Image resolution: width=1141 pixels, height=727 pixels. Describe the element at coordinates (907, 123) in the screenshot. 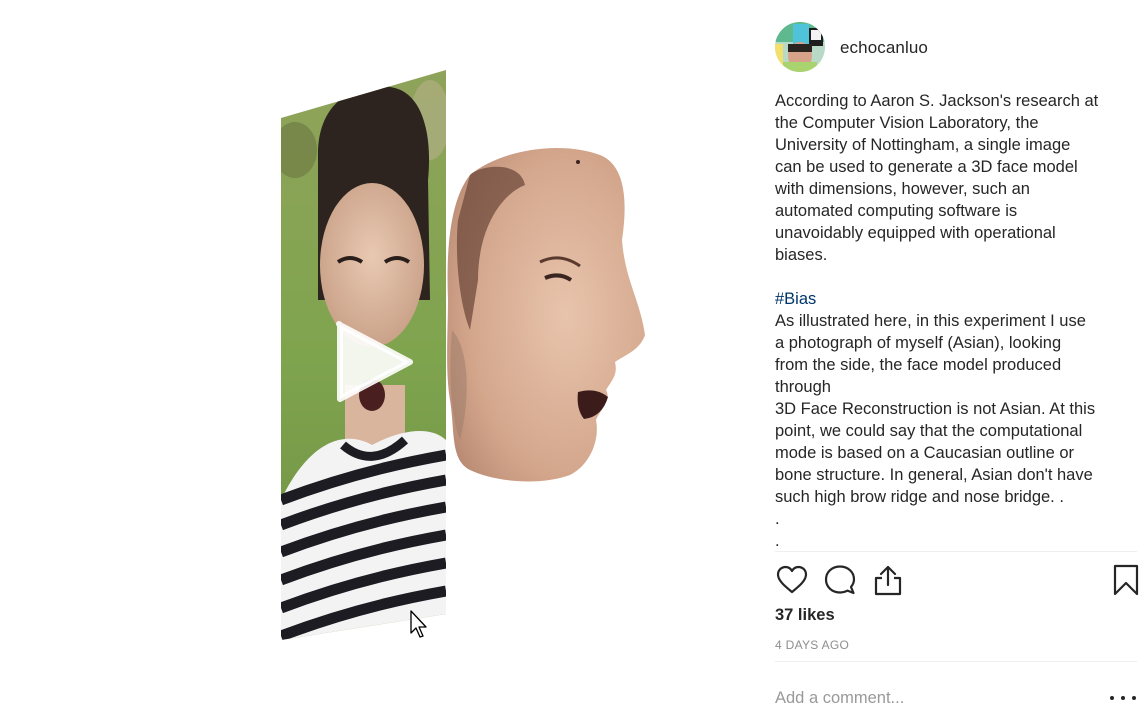

I see `caption-line: the Computer Vision Laboratory, the` at that location.